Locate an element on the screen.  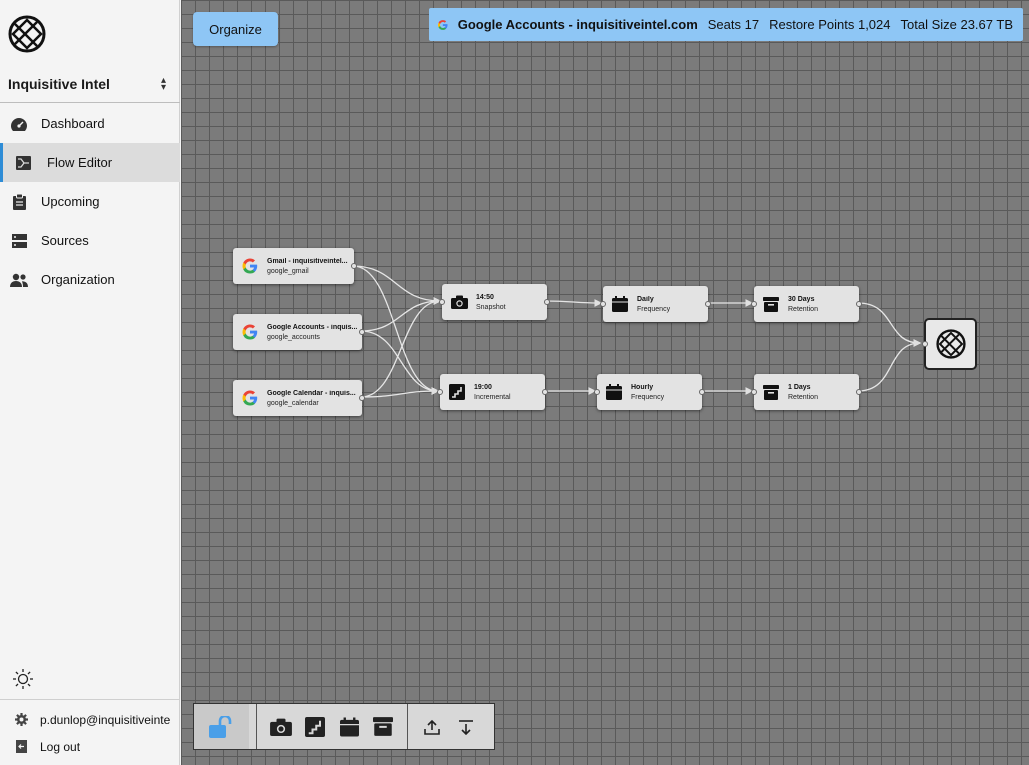
daily-frequency-node: Daily Frequency is located at coordinates (655, 304).